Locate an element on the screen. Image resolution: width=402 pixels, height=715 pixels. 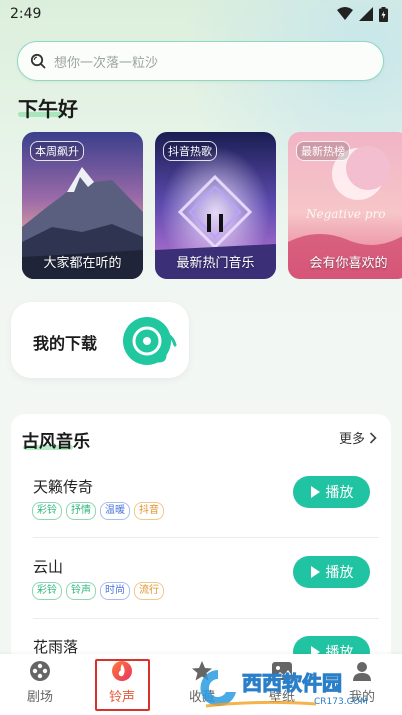
more-button: 更多 is located at coordinates (358, 437).